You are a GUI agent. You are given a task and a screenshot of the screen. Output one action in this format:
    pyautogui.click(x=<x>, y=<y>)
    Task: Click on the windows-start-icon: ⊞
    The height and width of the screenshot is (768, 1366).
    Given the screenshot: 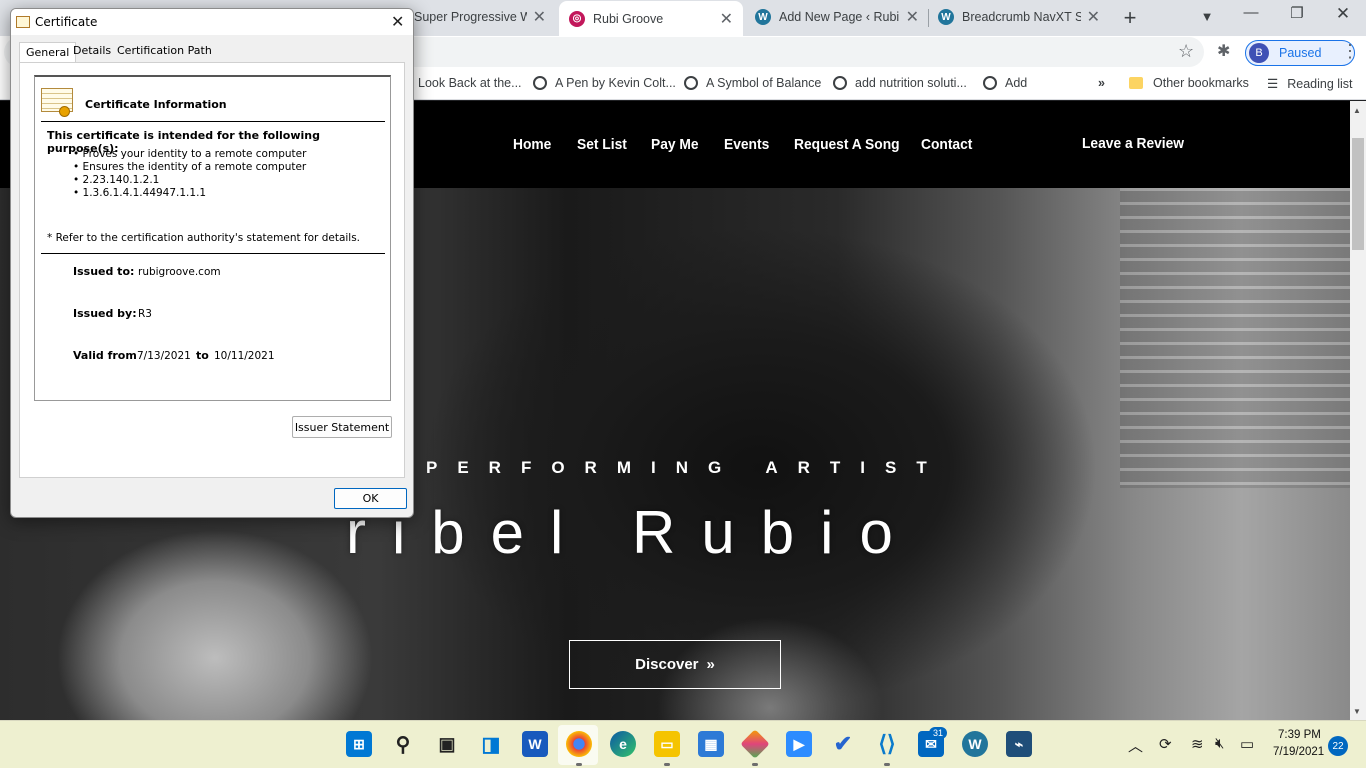 What is the action you would take?
    pyautogui.click(x=359, y=744)
    